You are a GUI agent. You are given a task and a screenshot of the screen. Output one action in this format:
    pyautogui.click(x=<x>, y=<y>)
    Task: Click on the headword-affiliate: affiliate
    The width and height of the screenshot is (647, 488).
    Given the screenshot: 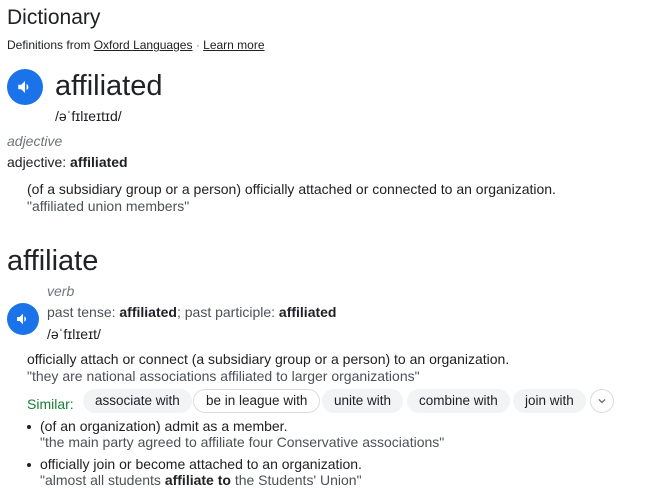 What is the action you would take?
    pyautogui.click(x=53, y=261)
    